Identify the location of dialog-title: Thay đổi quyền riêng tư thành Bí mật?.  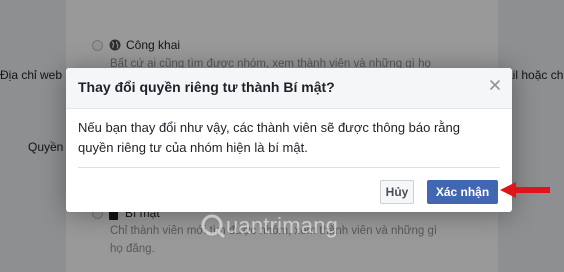
(206, 87).